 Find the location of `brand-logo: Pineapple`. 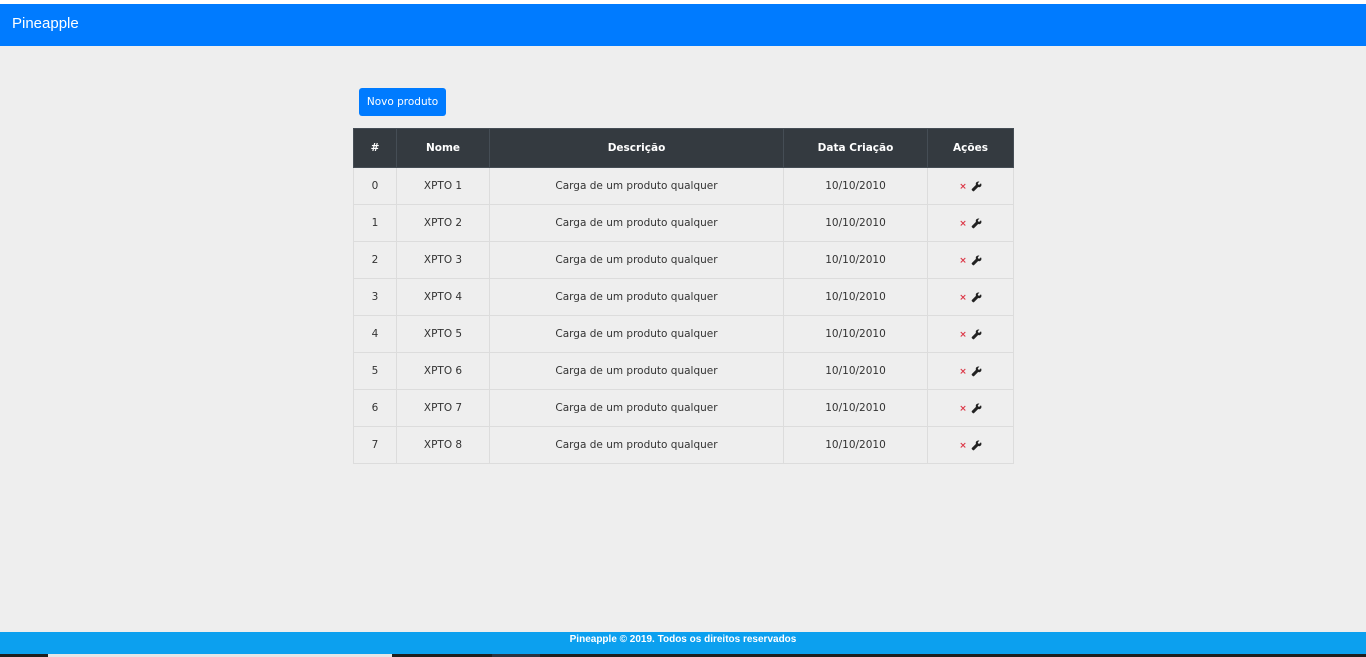

brand-logo: Pineapple is located at coordinates (45, 23).